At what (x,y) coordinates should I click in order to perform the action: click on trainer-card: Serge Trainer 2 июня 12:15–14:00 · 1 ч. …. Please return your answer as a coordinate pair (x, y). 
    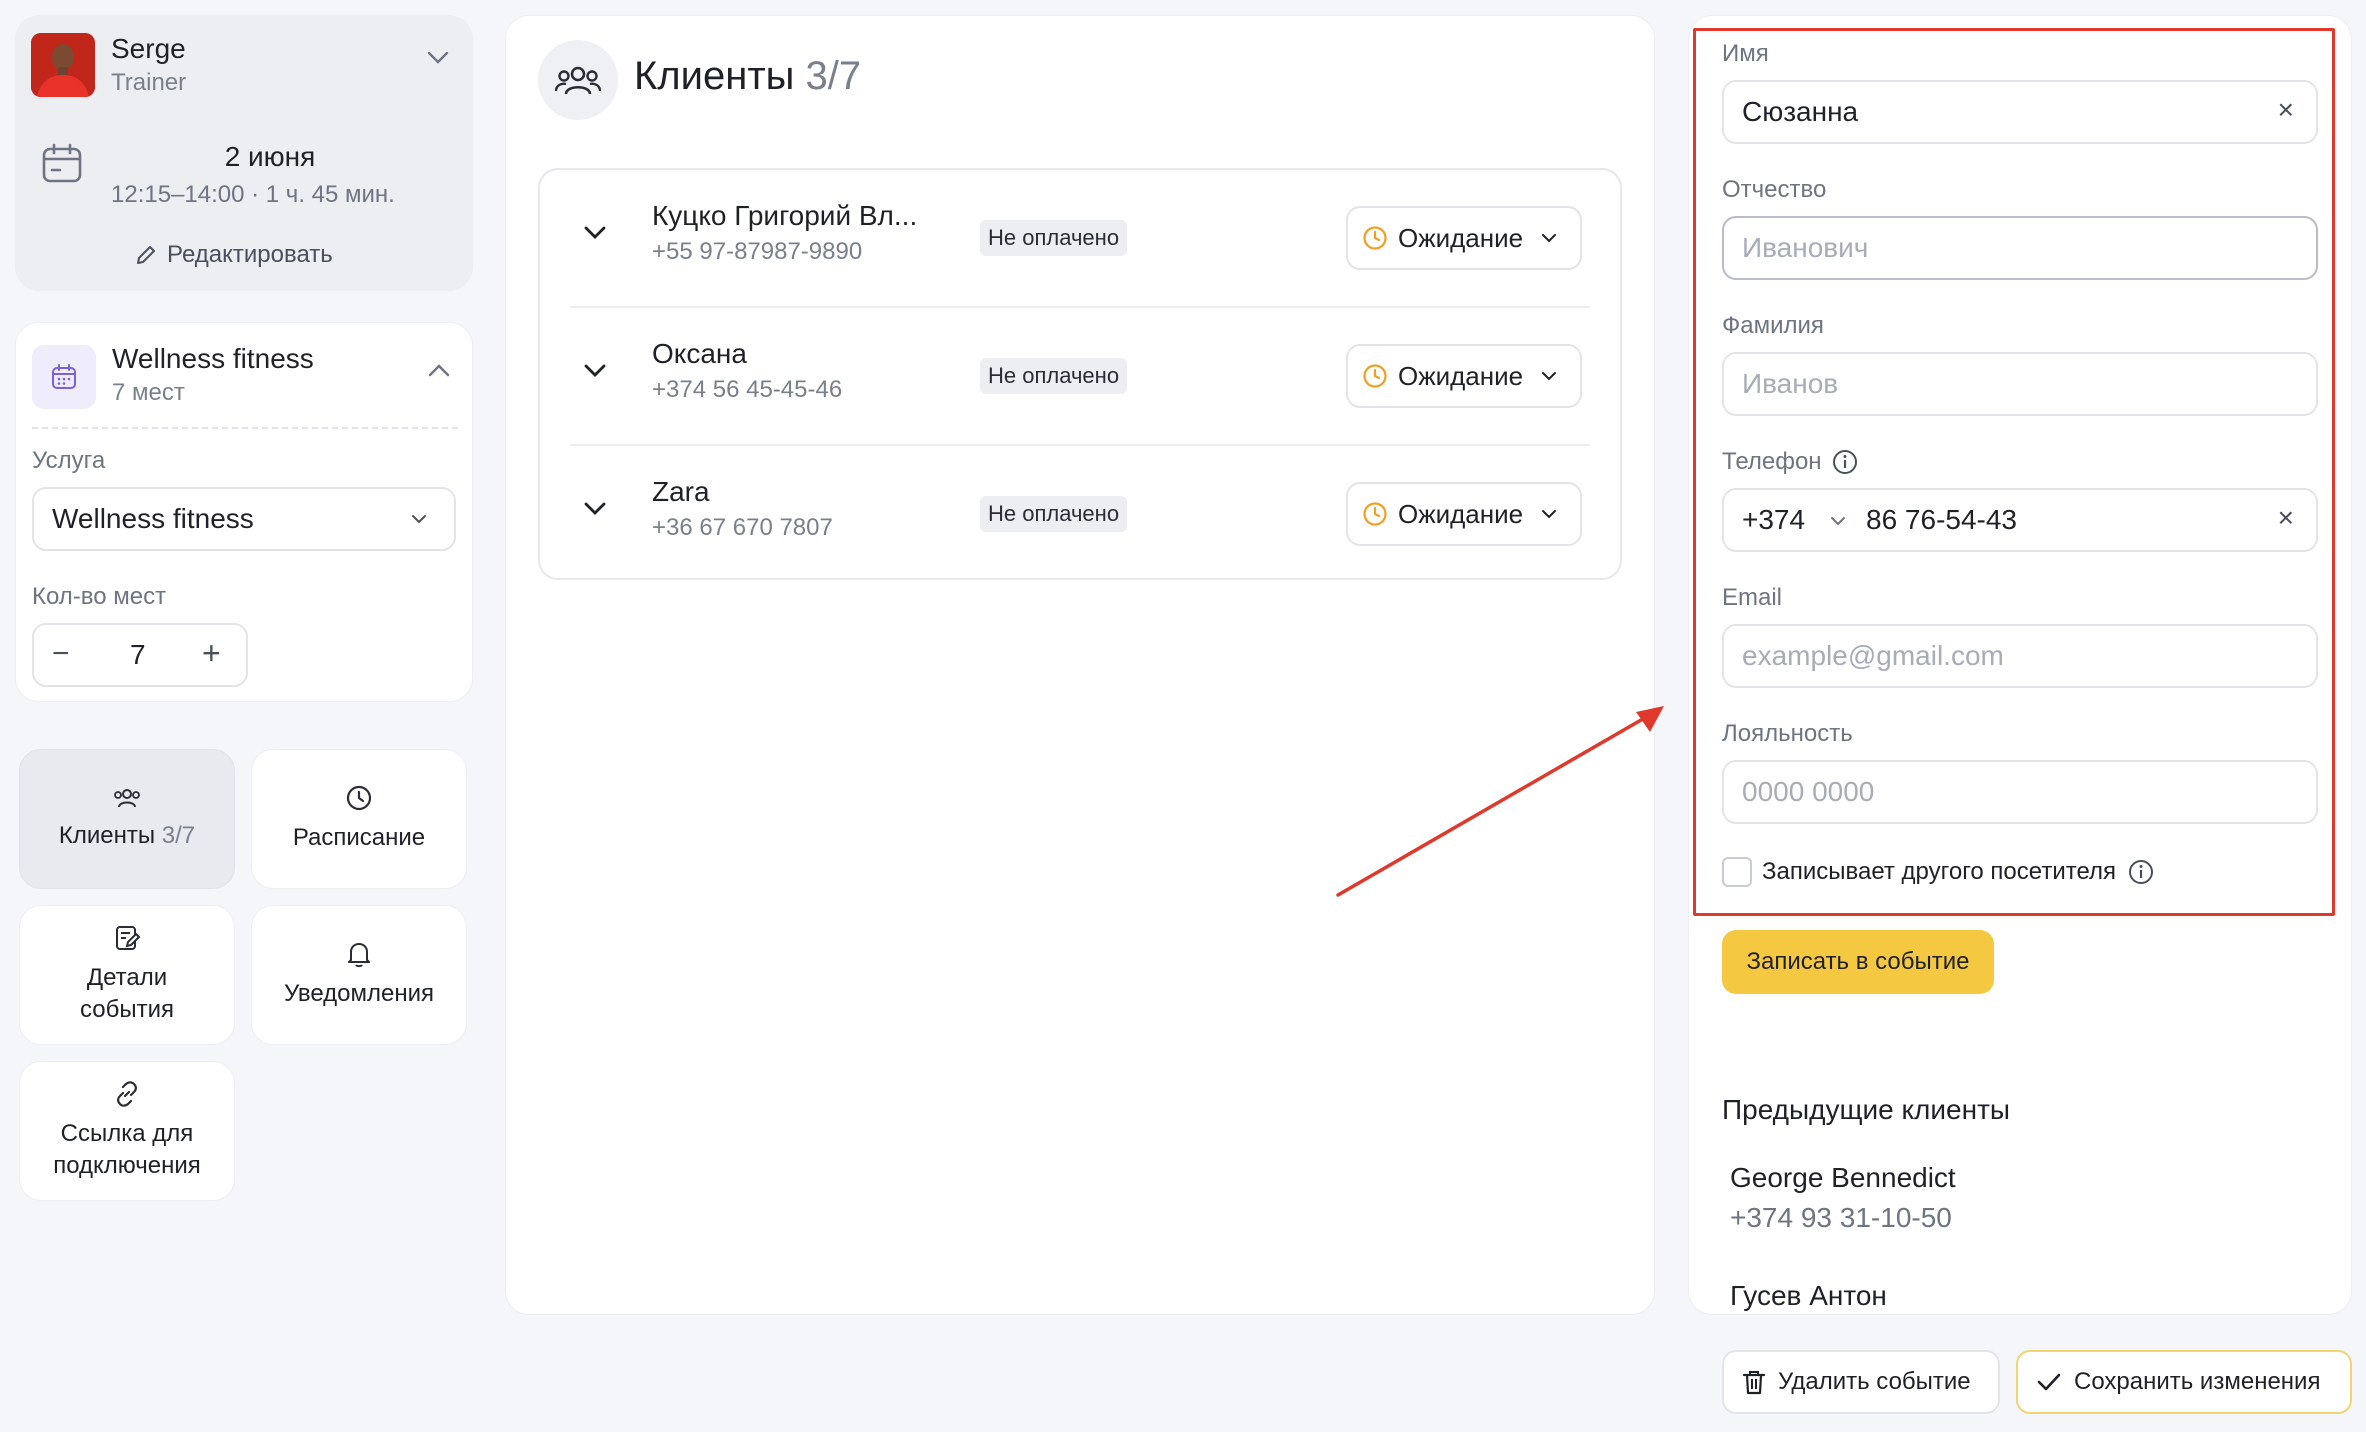
    Looking at the image, I should click on (244, 153).